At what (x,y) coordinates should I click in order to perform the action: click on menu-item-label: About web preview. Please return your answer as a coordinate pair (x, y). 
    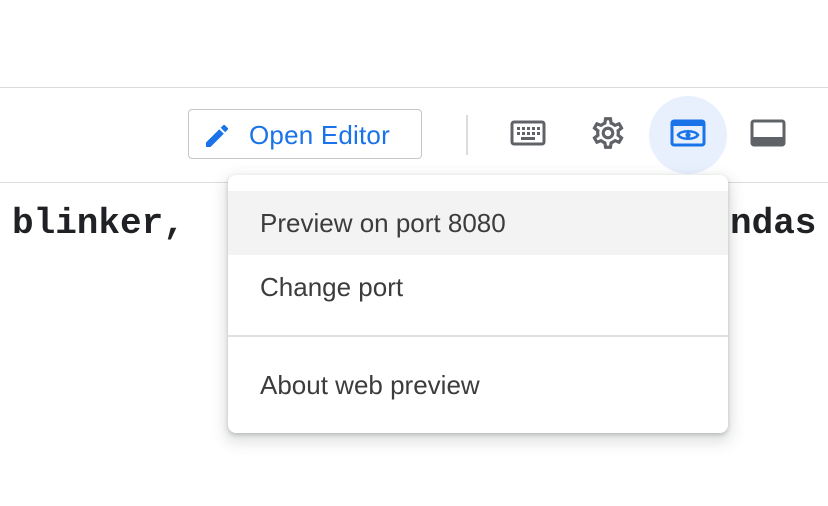
    Looking at the image, I should click on (370, 385).